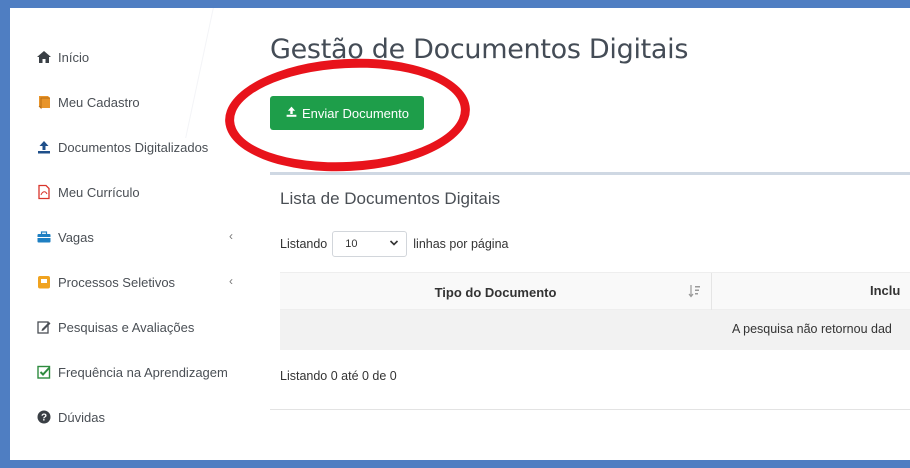 This screenshot has height=468, width=910. I want to click on sidebar-item-frequencia-aprendizagem: Frequência na Aprendizagem, so click(132, 372).